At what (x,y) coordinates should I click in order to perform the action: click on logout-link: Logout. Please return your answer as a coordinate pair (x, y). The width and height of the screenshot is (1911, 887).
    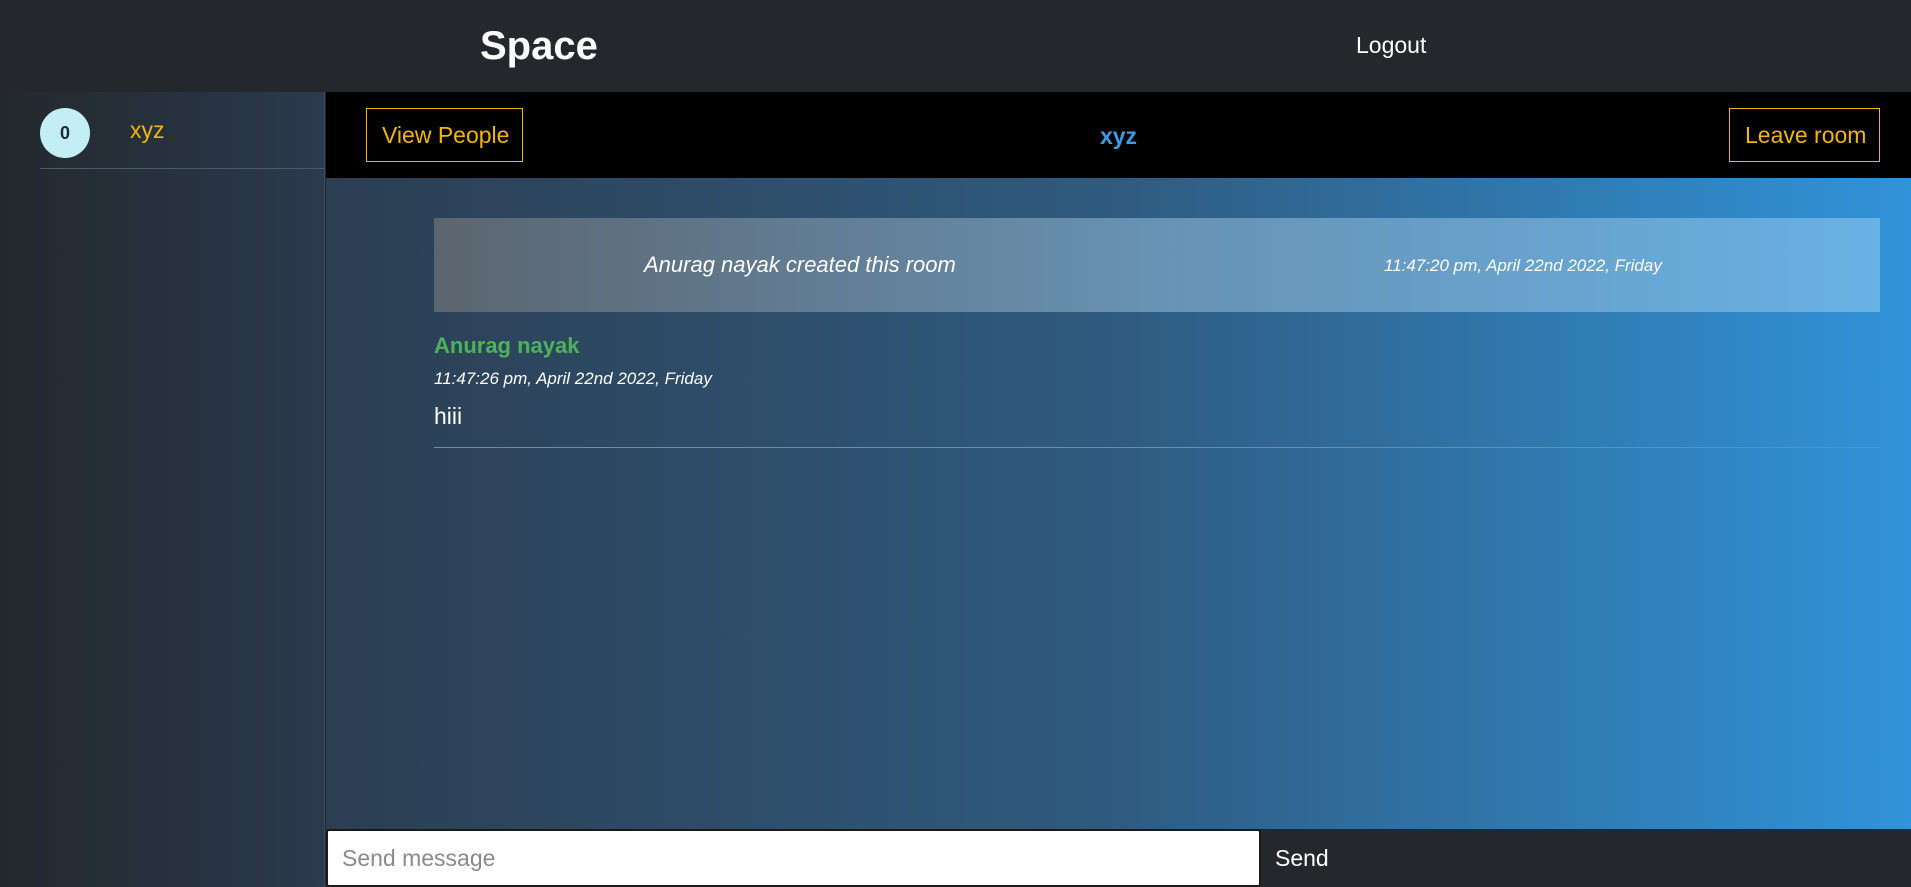
    Looking at the image, I should click on (1391, 45).